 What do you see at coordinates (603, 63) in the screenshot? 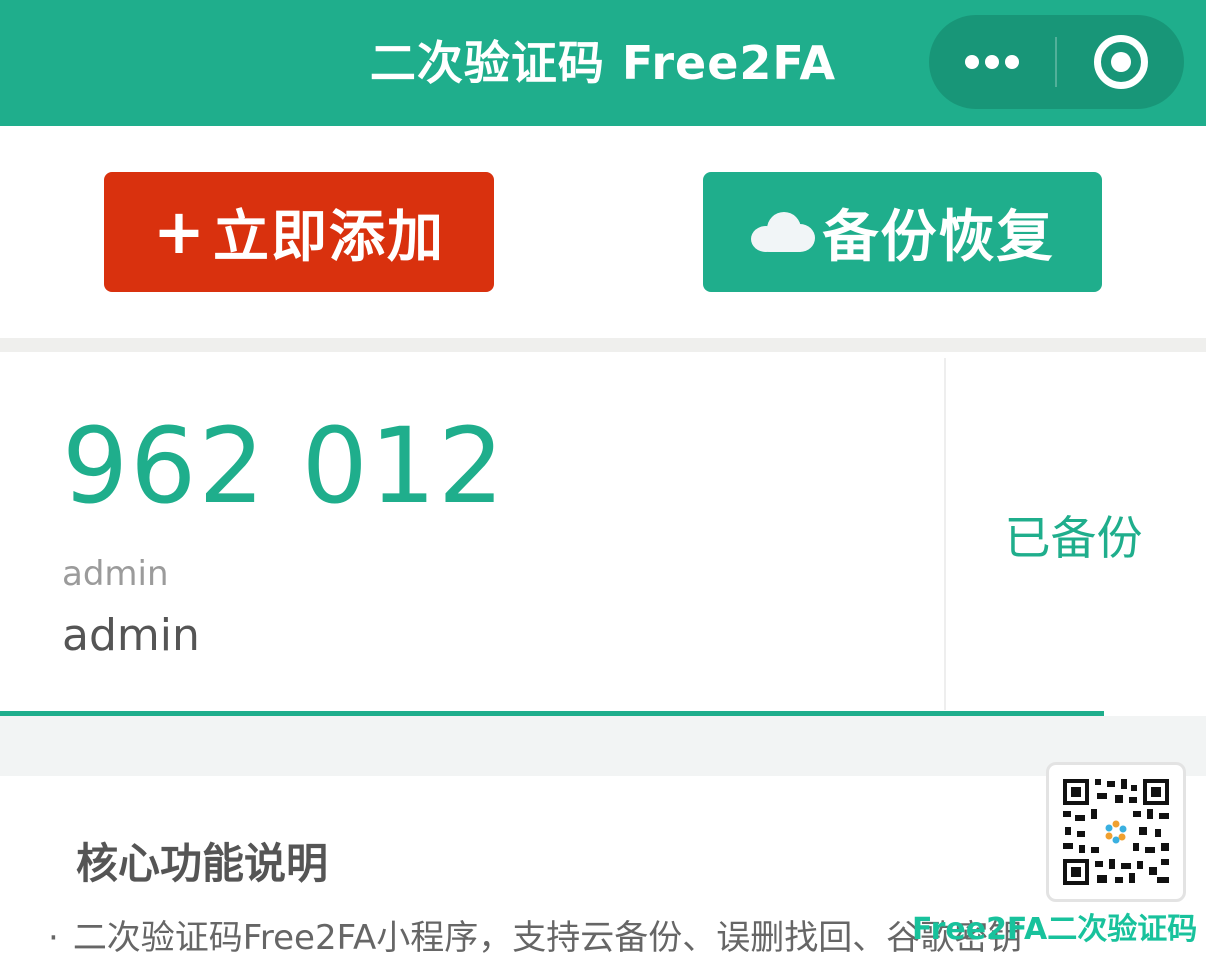
I see `navigation-bar: 二次验证码 Free2FA` at bounding box center [603, 63].